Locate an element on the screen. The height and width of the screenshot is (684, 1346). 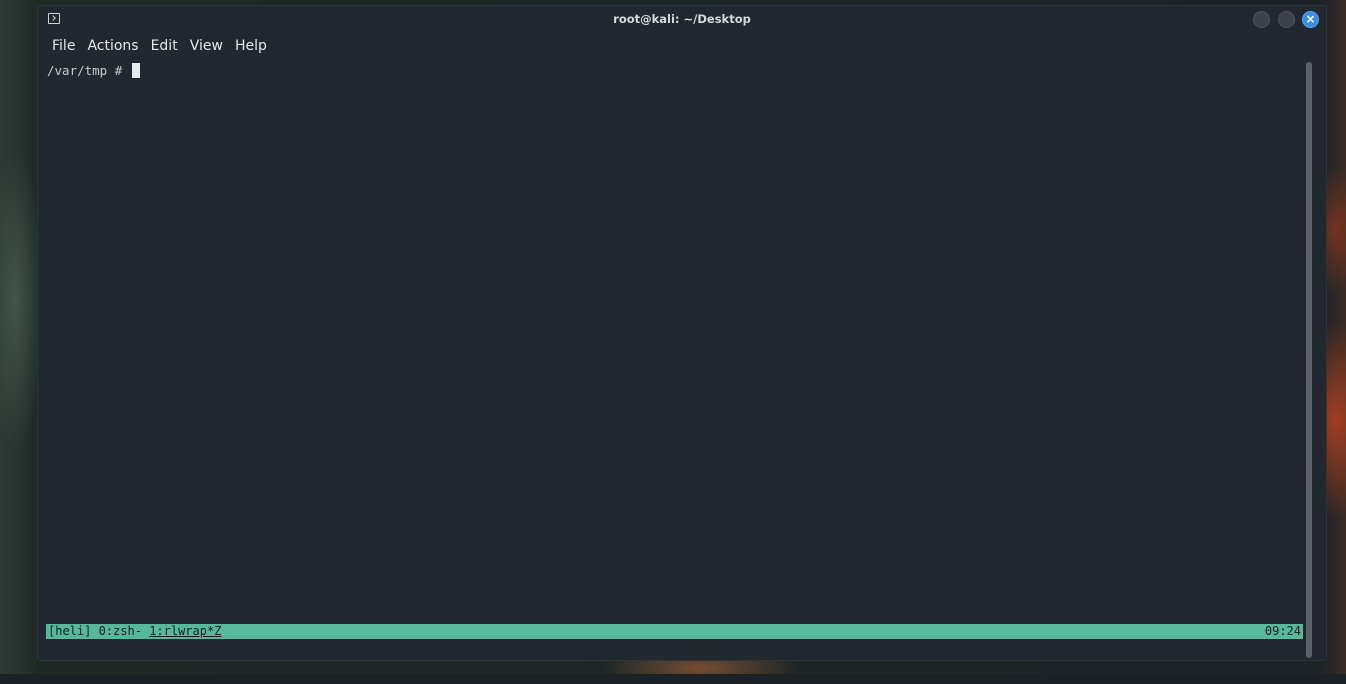
text-cursor is located at coordinates (135, 70).